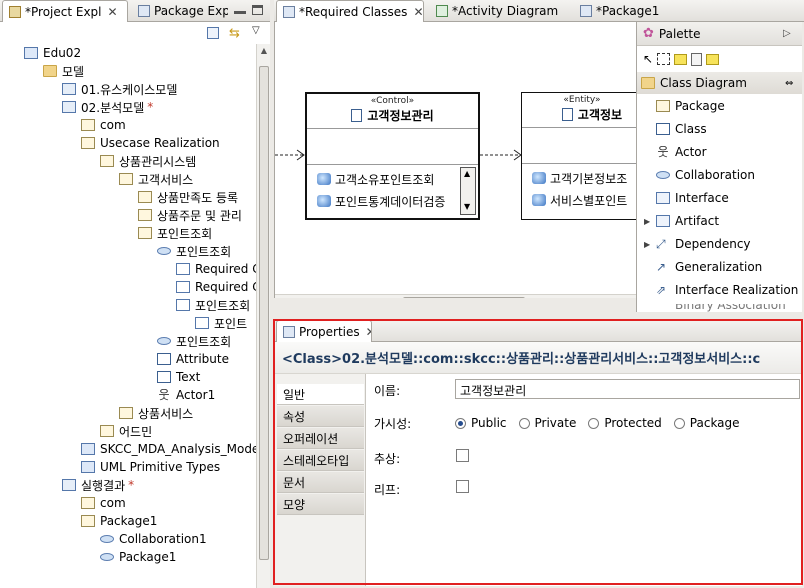 The image size is (804, 588). Describe the element at coordinates (713, 59) in the screenshot. I see `attach-tool-icon` at that location.